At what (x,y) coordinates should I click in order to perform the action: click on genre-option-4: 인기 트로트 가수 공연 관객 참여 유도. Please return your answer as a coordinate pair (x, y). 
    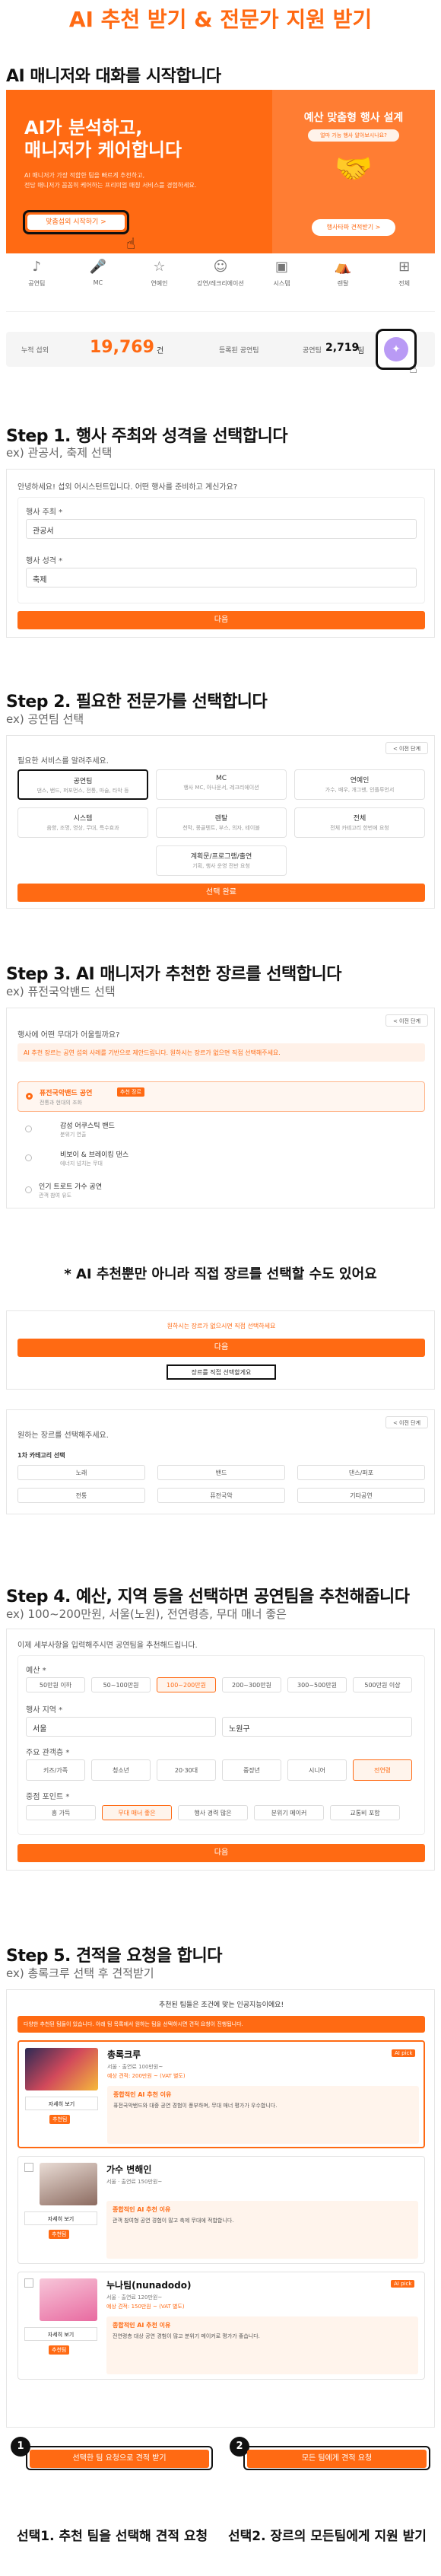
    Looking at the image, I should click on (221, 1190).